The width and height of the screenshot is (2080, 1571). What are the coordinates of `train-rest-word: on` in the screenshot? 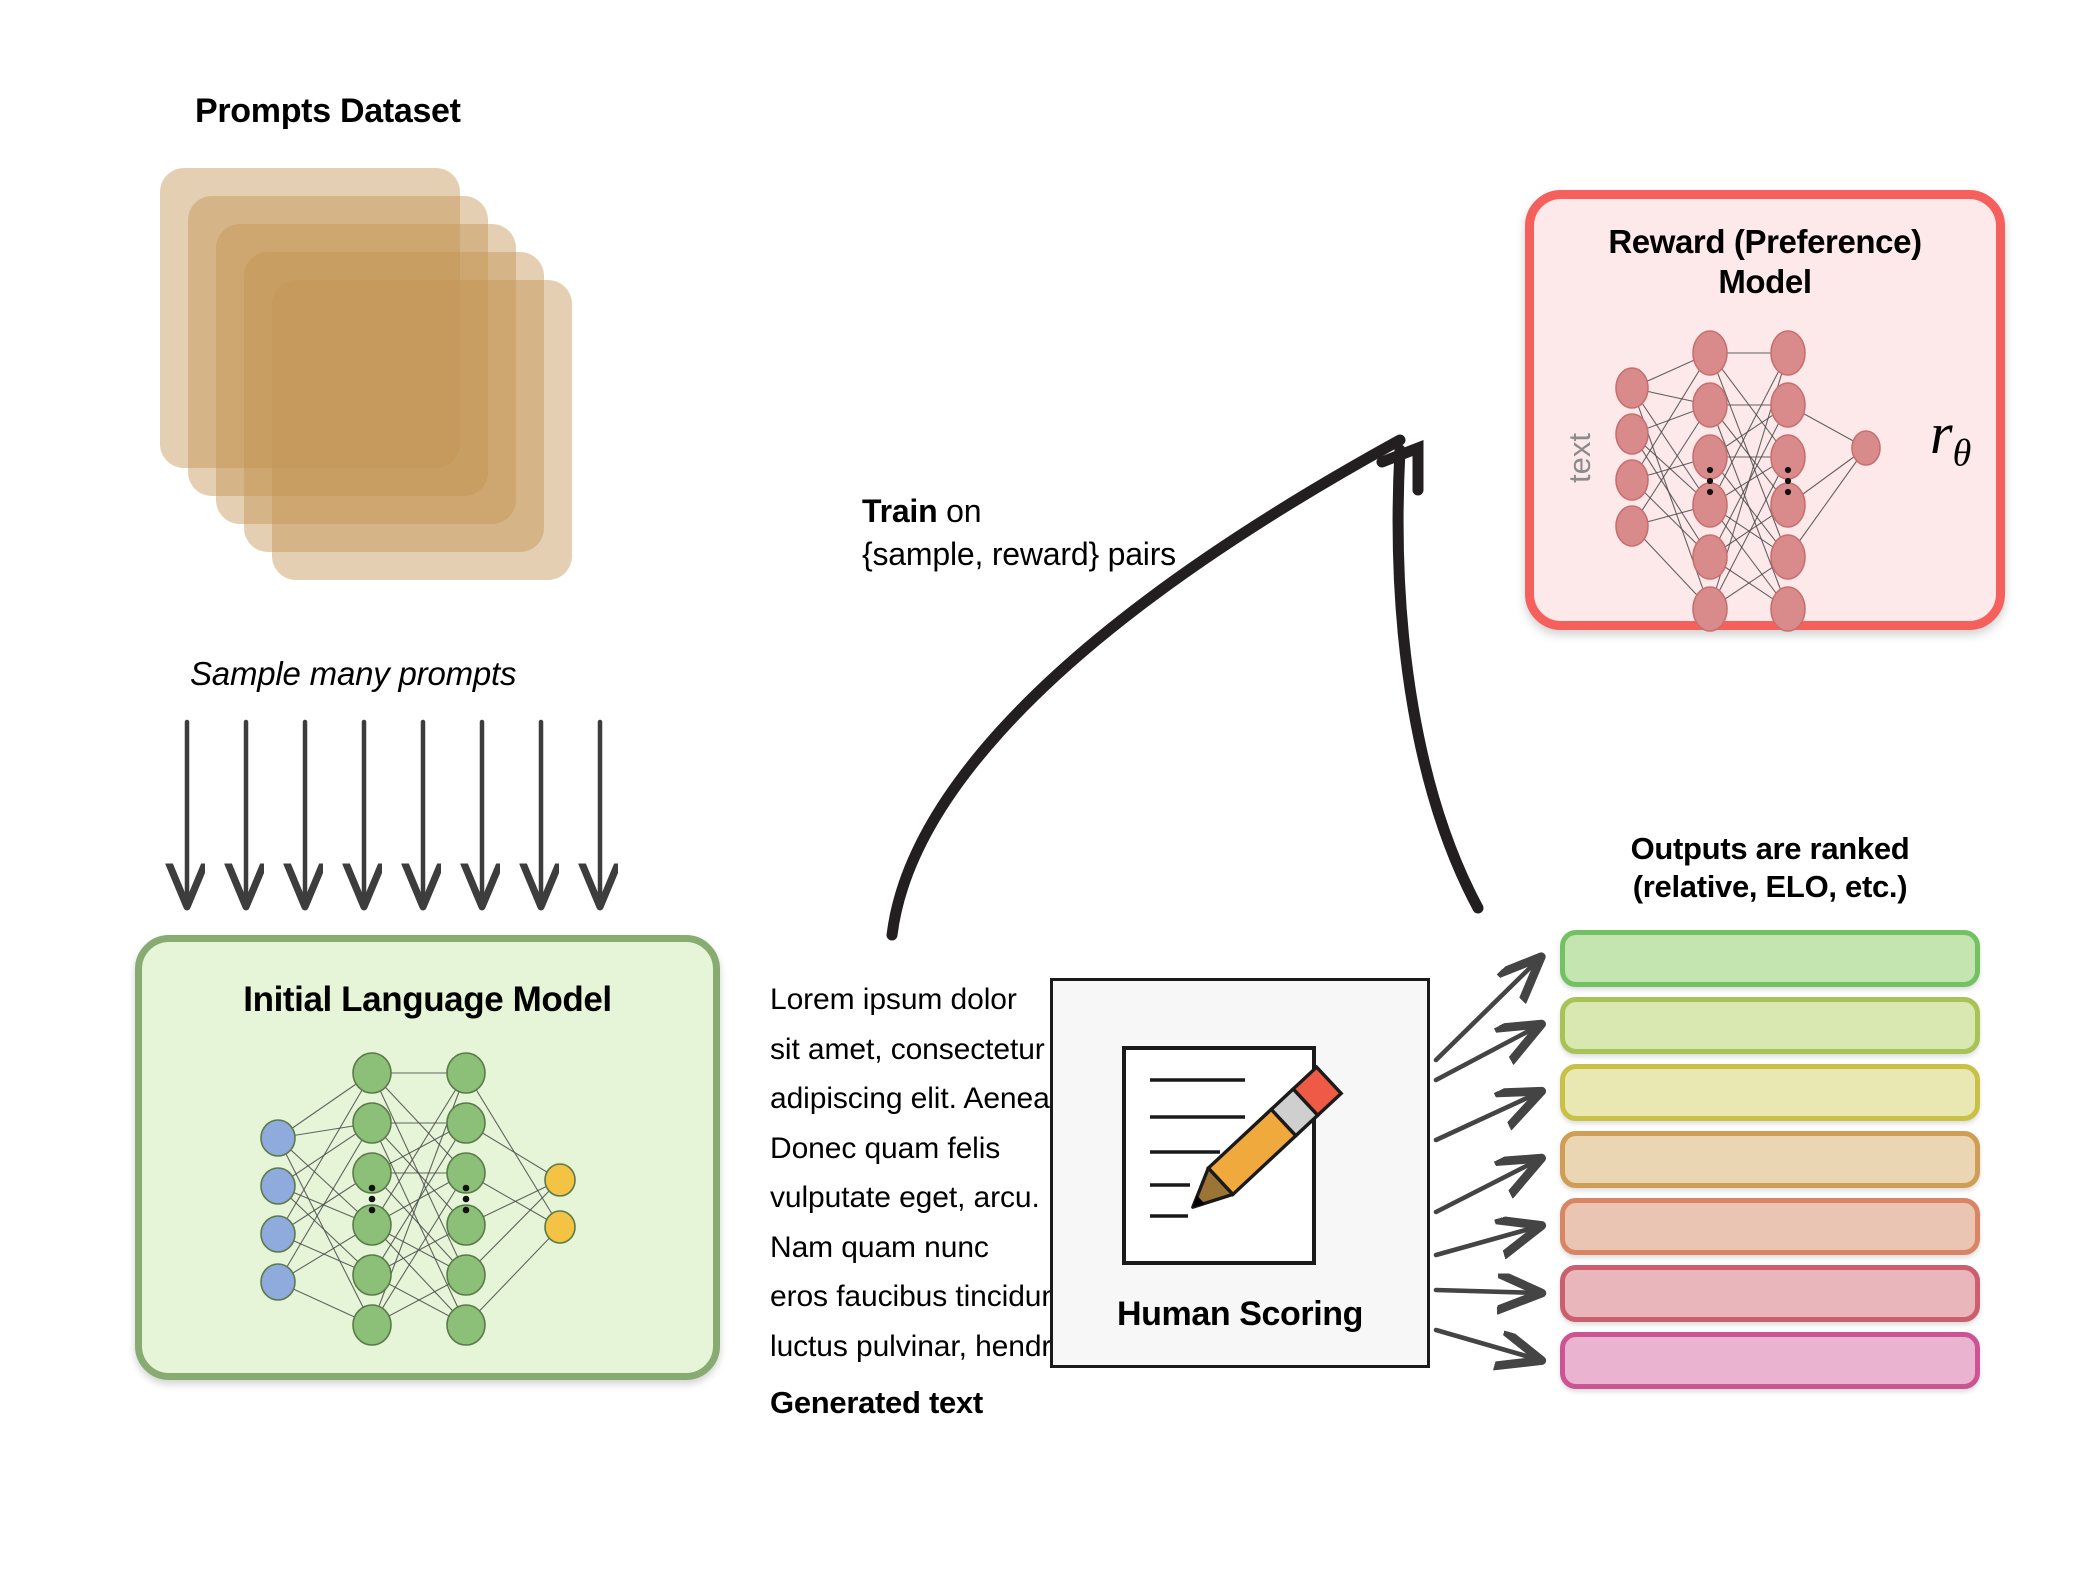 It's located at (959, 511).